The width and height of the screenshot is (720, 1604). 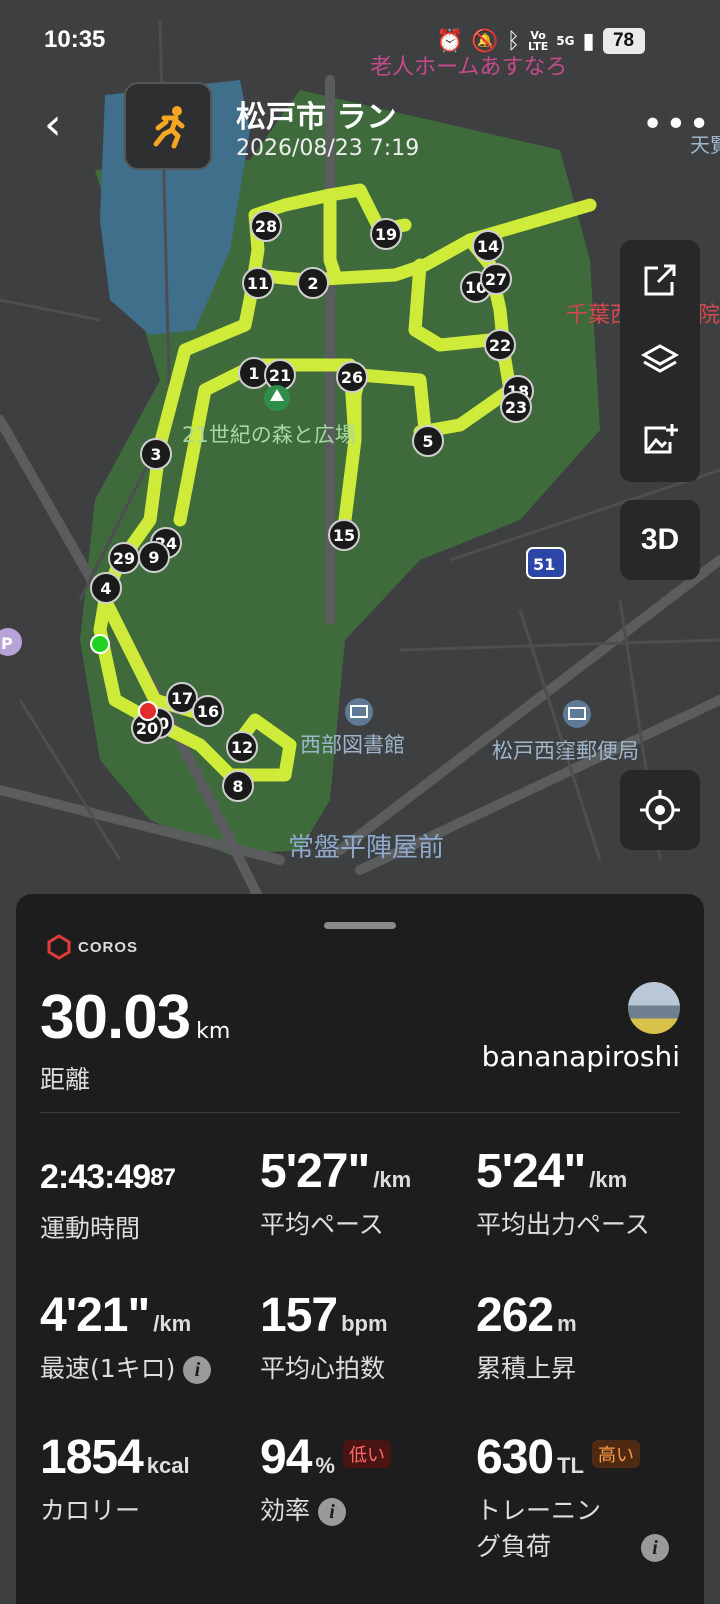 I want to click on layers-icon, so click(x=660, y=358).